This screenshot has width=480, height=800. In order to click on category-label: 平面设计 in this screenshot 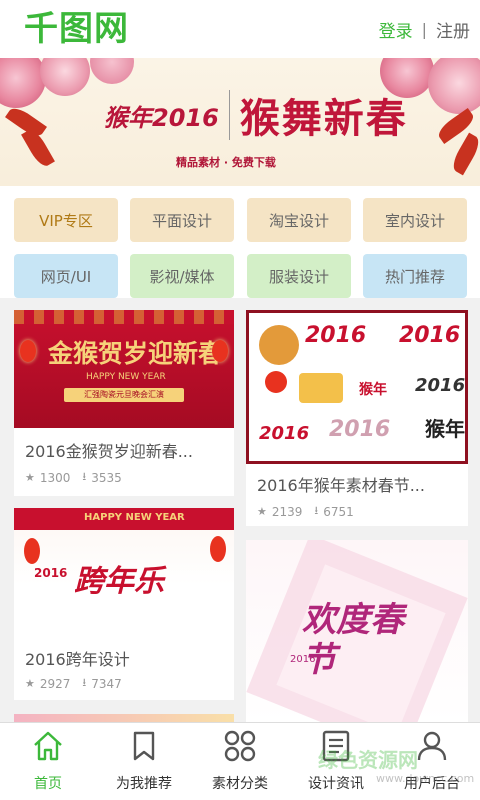, I will do `click(181, 220)`.